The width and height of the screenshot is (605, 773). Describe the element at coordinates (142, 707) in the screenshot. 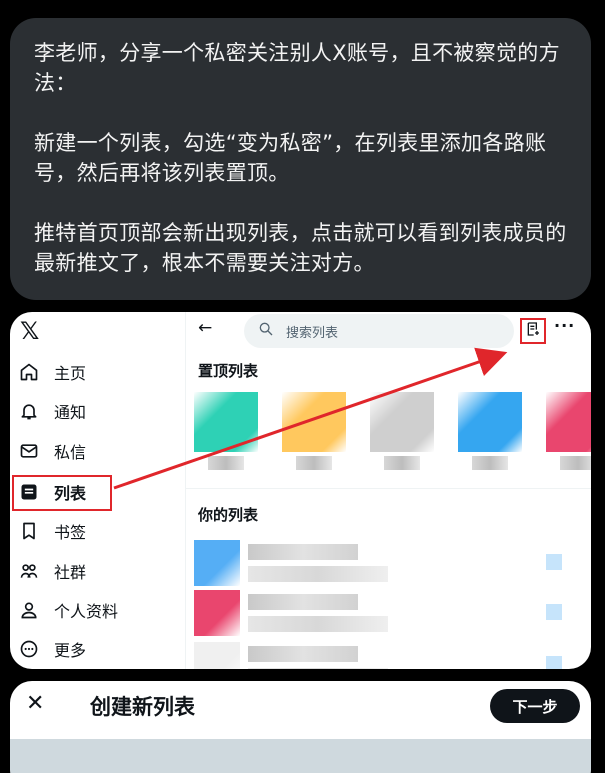

I see `dialog-title: 创建新列表` at that location.